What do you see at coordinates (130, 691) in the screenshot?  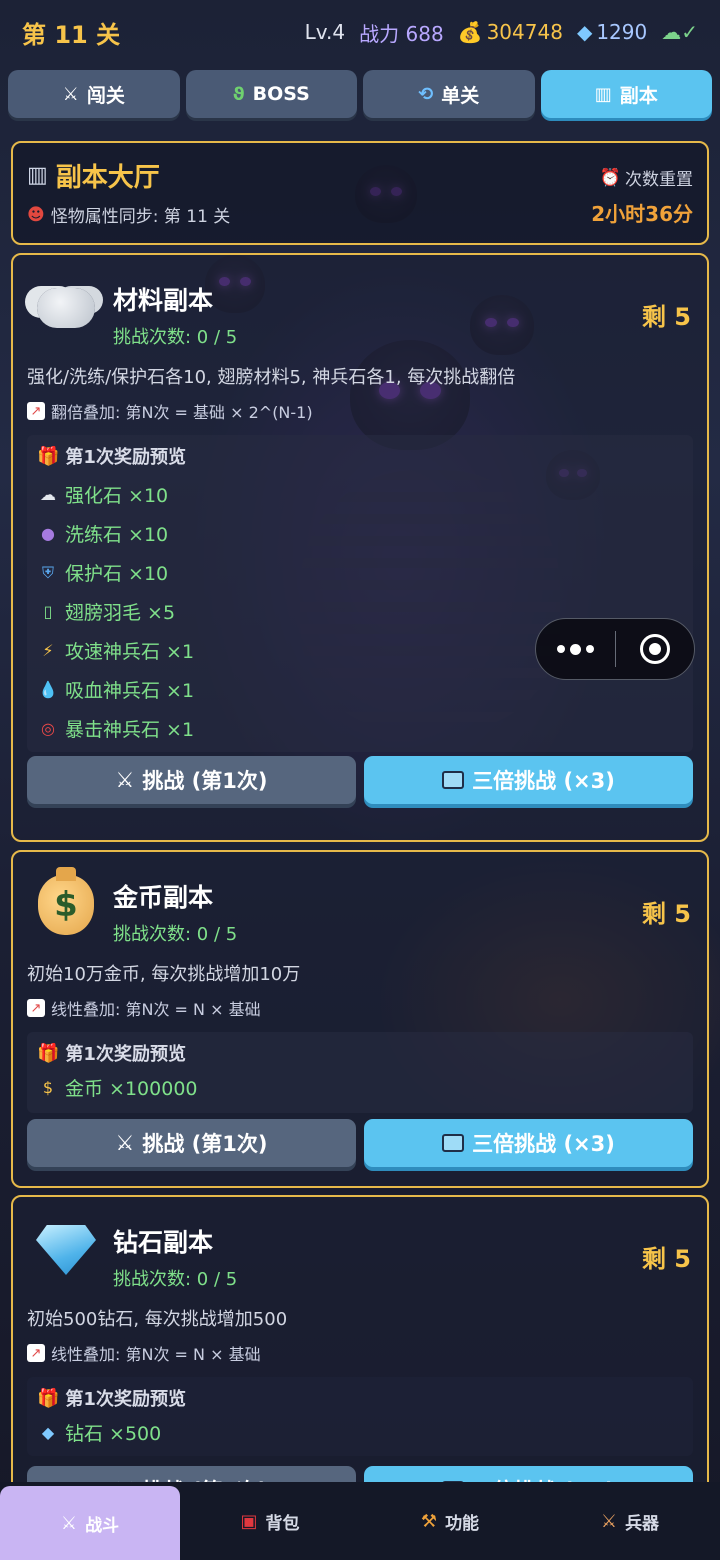 I see `reward-text: 吸血神兵石 ×1` at bounding box center [130, 691].